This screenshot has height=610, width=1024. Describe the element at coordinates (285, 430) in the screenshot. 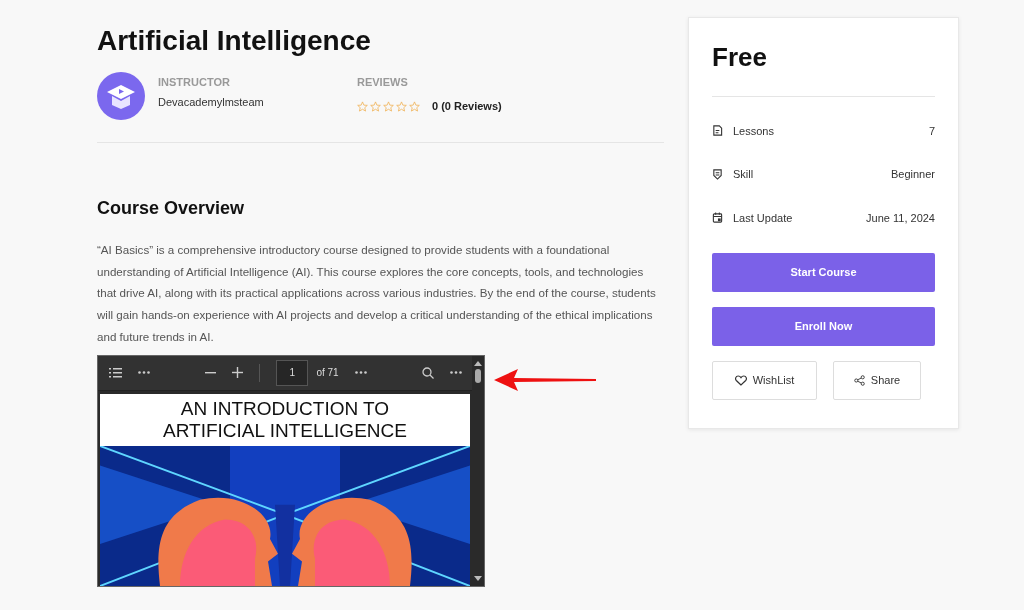

I see `document-title: ARTIFICIAL INTELLIGENCE` at that location.